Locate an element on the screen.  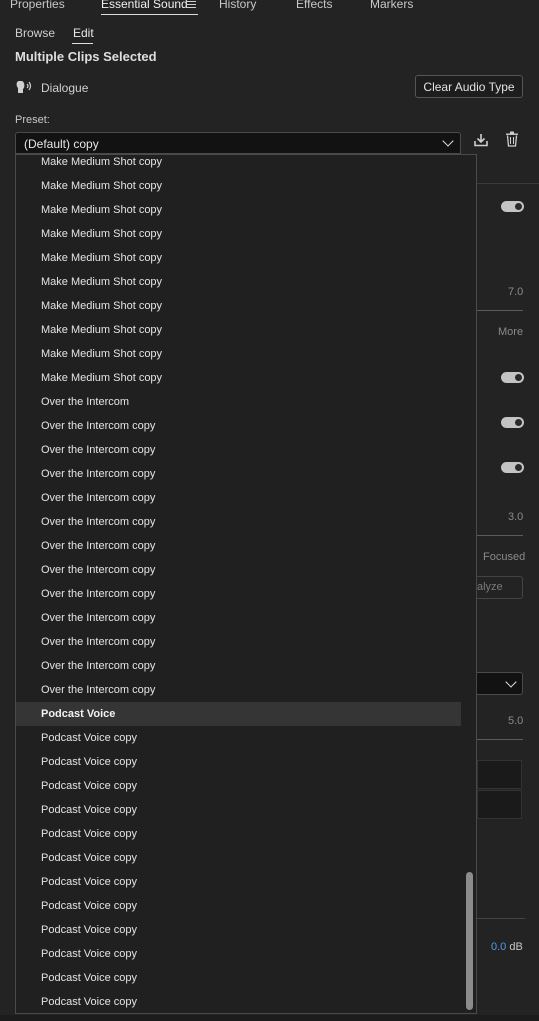
volume-unit: dB is located at coordinates (516, 947).